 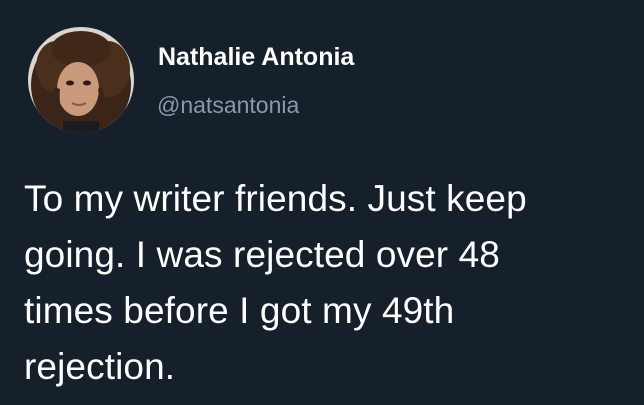 What do you see at coordinates (262, 254) in the screenshot?
I see `tweet-text-line: going. I was rejected over 48` at bounding box center [262, 254].